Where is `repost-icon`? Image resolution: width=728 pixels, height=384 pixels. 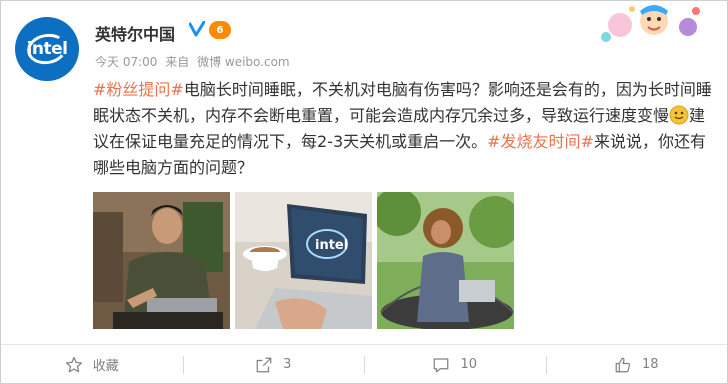
repost-icon is located at coordinates (264, 364).